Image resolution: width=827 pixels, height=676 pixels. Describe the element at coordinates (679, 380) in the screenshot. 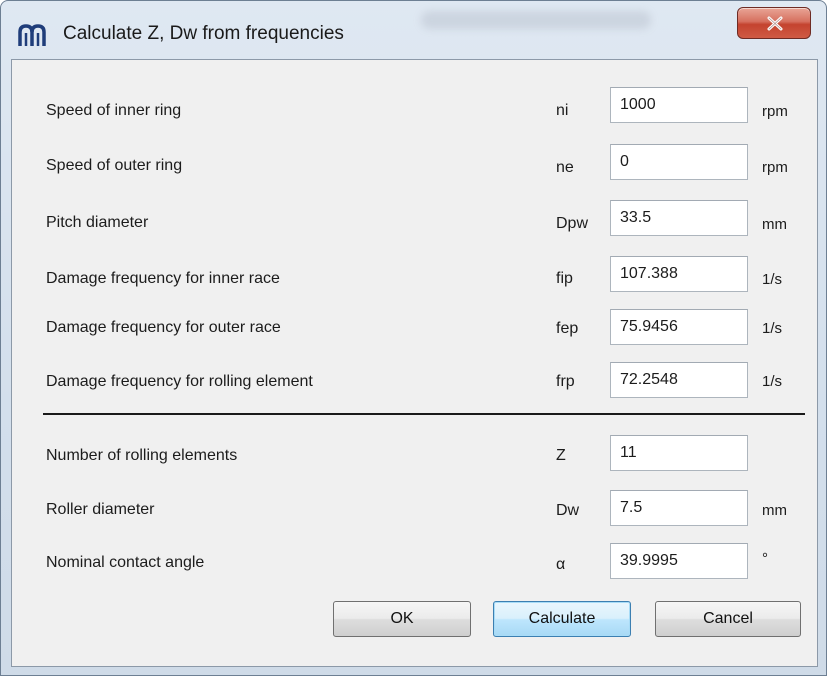

I see `damage-freq-rolling-element-input` at that location.